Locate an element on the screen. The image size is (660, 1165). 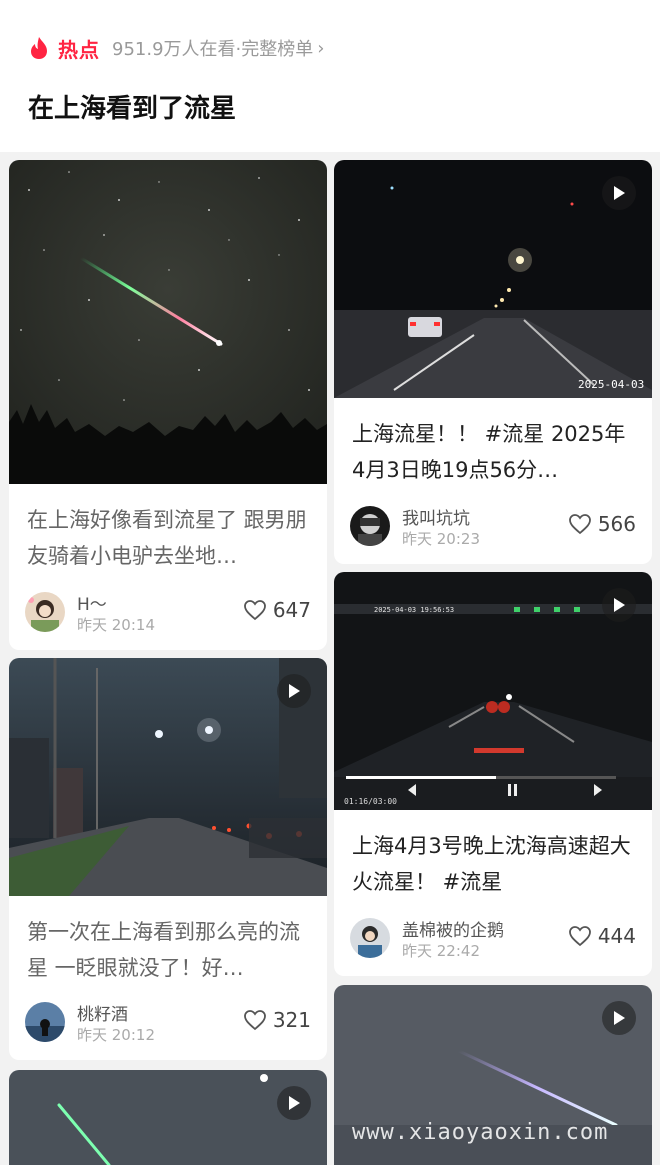
video-timestamp-overlay: 2025-04-03 1 is located at coordinates (615, 384).